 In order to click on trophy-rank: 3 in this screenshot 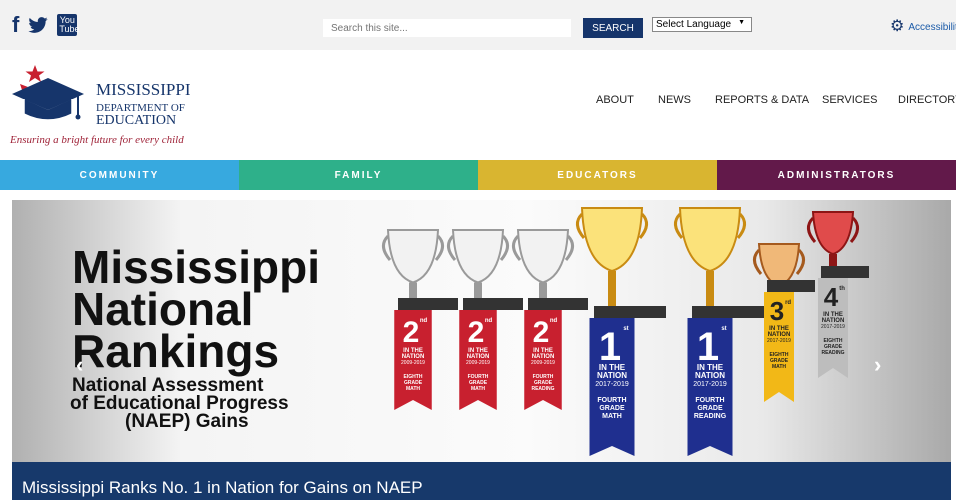, I will do `click(777, 311)`.